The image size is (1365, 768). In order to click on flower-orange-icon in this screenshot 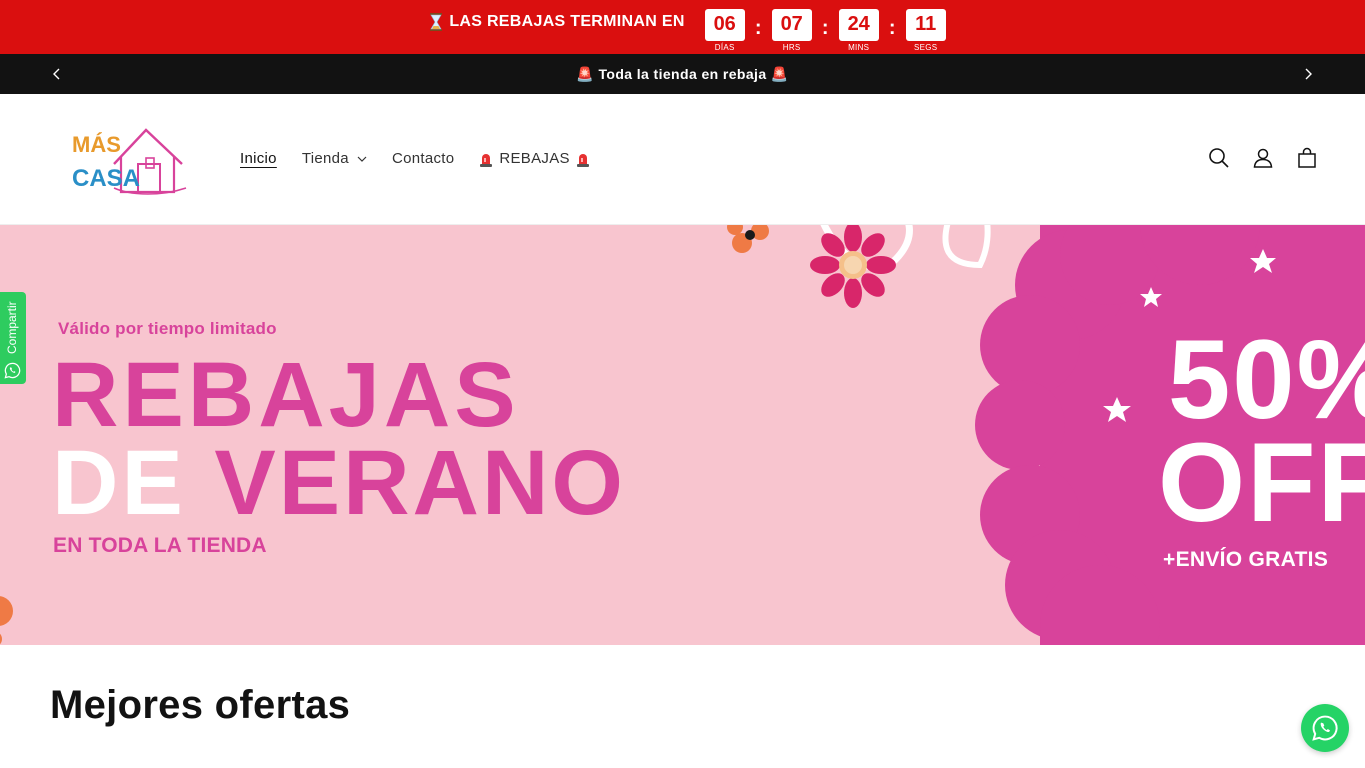, I will do `click(748, 239)`.